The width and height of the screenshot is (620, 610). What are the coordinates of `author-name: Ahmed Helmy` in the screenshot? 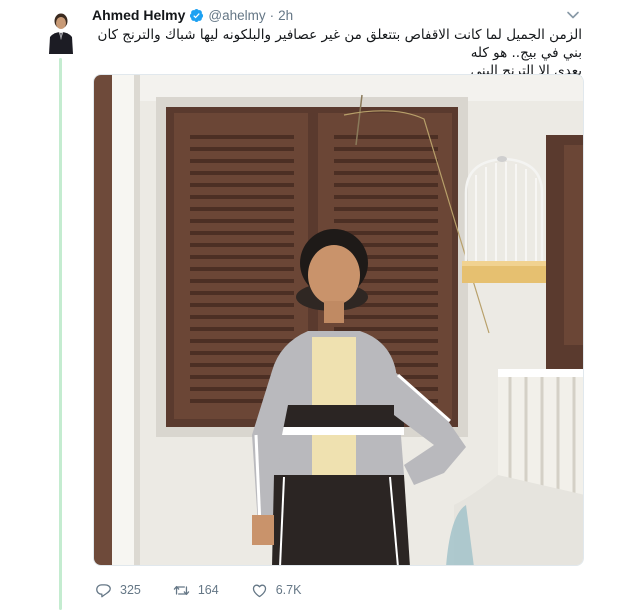 It's located at (138, 15).